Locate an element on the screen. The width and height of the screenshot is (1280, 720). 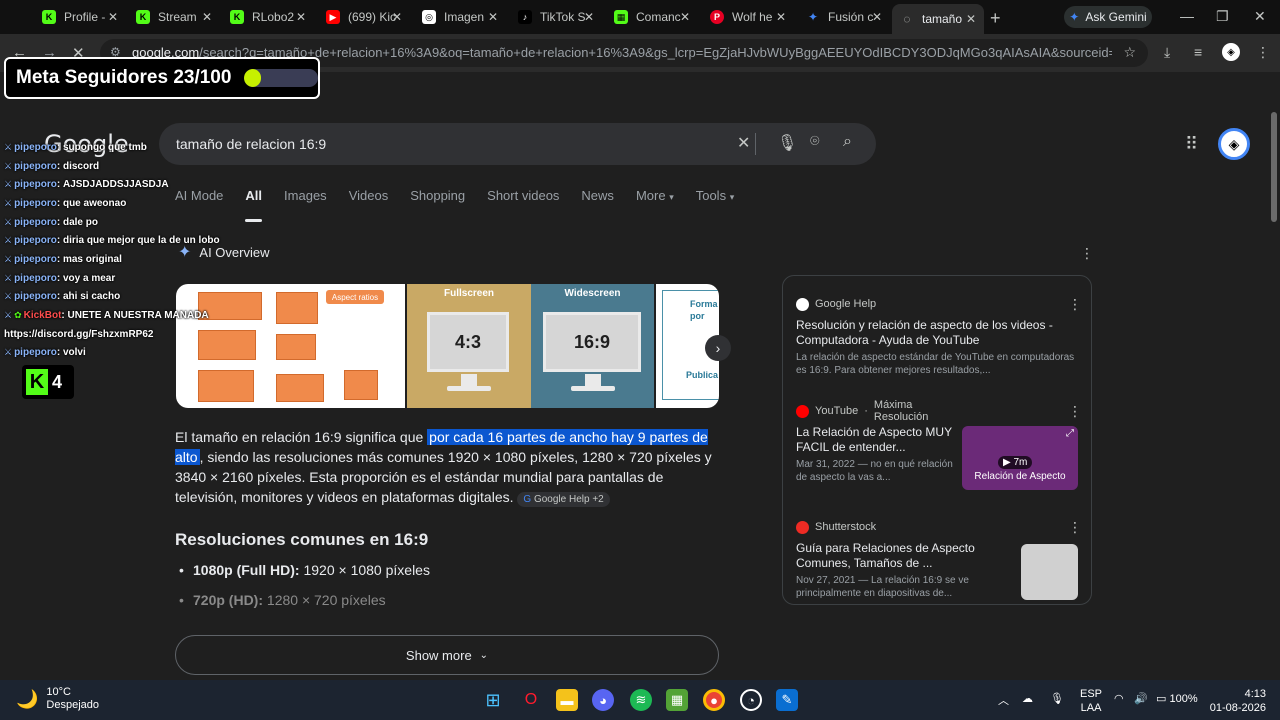
language-indicator: ESP LAA is located at coordinates (1091, 701).